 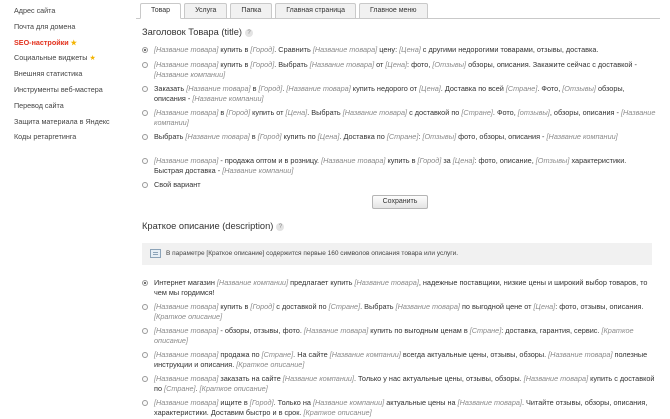 What do you see at coordinates (35, 10) in the screenshot?
I see `sidebar-item-label: Адрес сайта` at bounding box center [35, 10].